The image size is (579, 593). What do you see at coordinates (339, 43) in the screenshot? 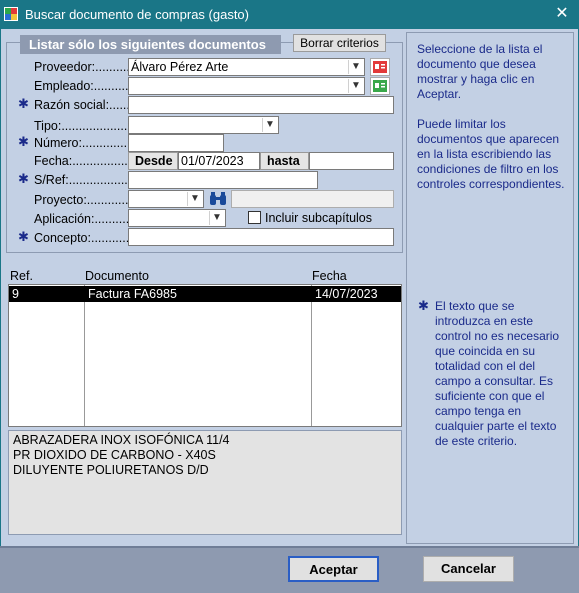
I see `clear-criteria-button: Borrar criterios` at bounding box center [339, 43].